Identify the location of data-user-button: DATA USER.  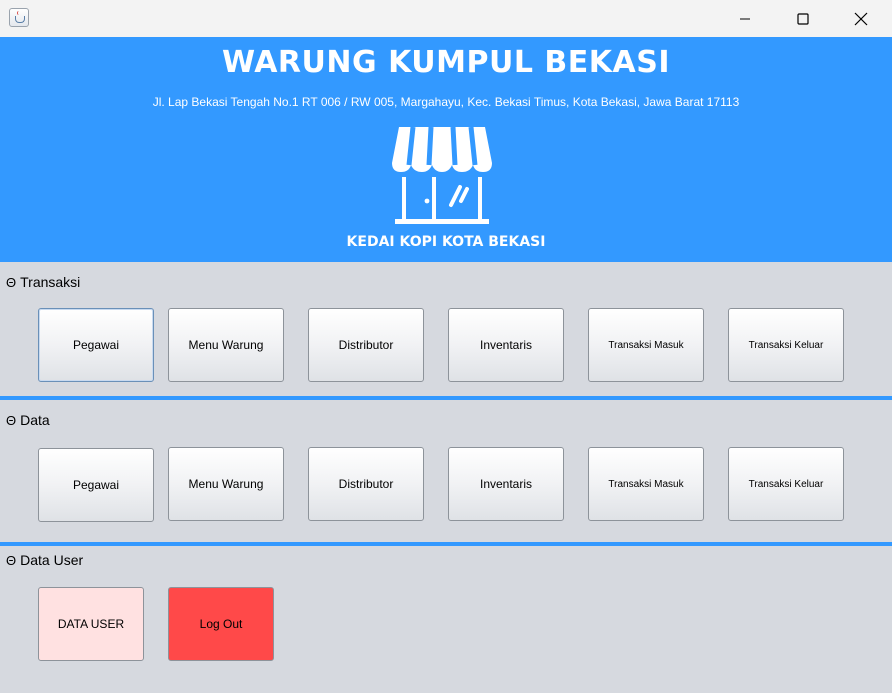
(91, 624).